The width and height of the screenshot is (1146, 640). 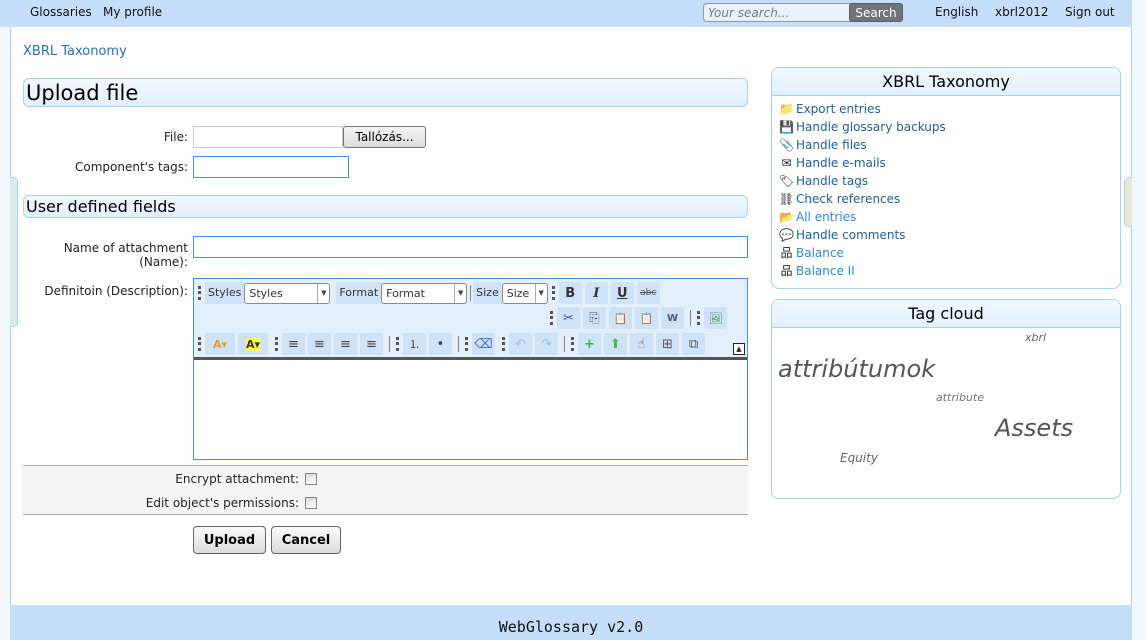 What do you see at coordinates (1022, 12) in the screenshot?
I see `user-link: xbrl2012` at bounding box center [1022, 12].